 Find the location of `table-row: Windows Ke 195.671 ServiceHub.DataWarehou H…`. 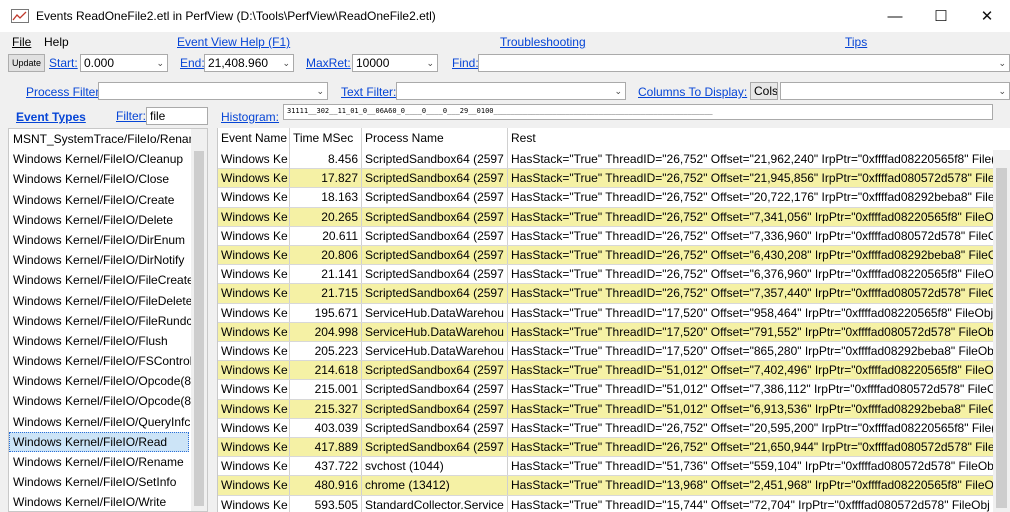

table-row: Windows Ke 195.671 ServiceHub.DataWarehou H… is located at coordinates (605, 313).